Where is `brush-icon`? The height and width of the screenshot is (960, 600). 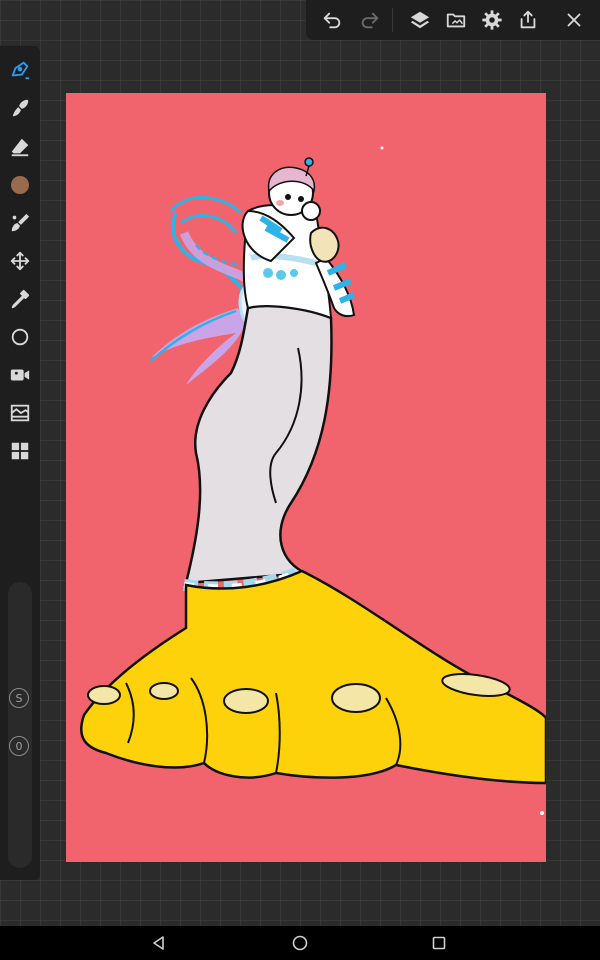
brush-icon is located at coordinates (20, 223).